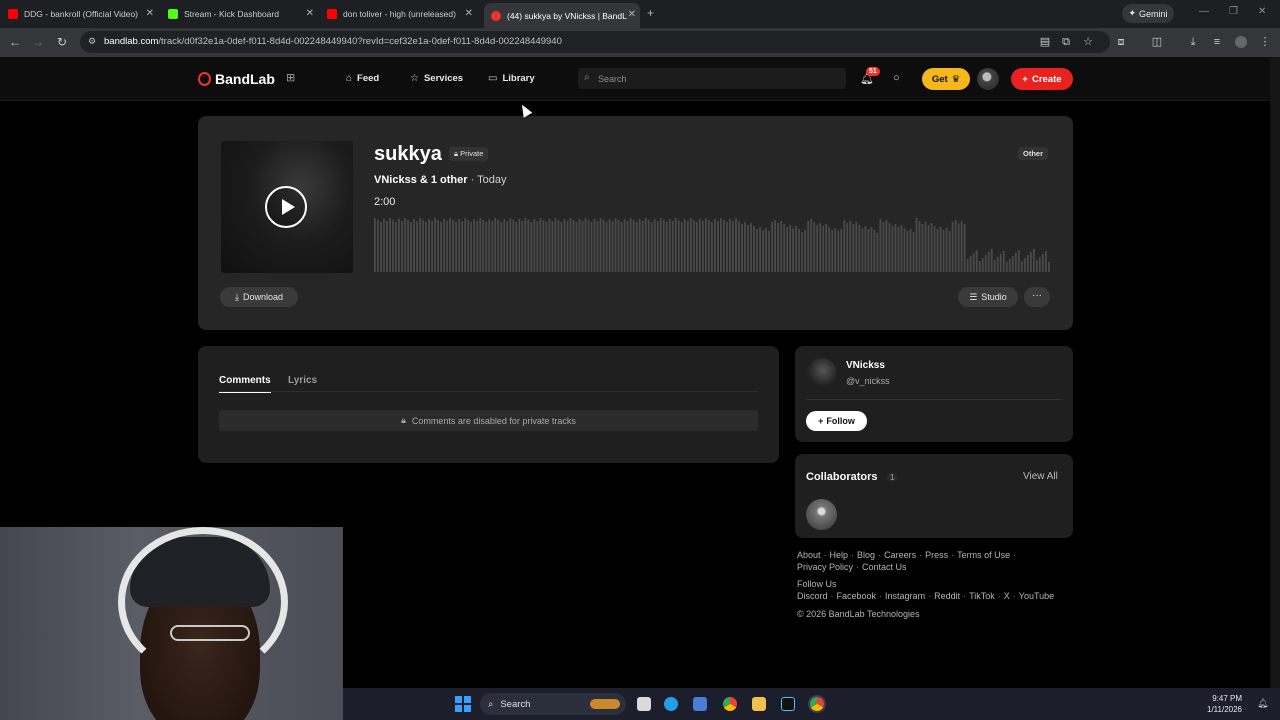 The image size is (1280, 720). I want to click on minimize-icon: —, so click(1204, 11).